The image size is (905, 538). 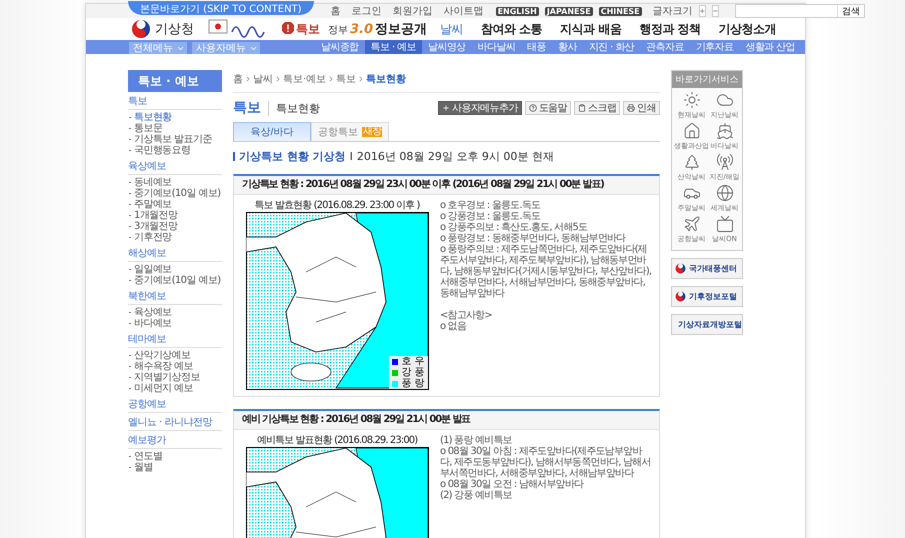 I want to click on sidebar-group-link: 육상예보, so click(x=175, y=166).